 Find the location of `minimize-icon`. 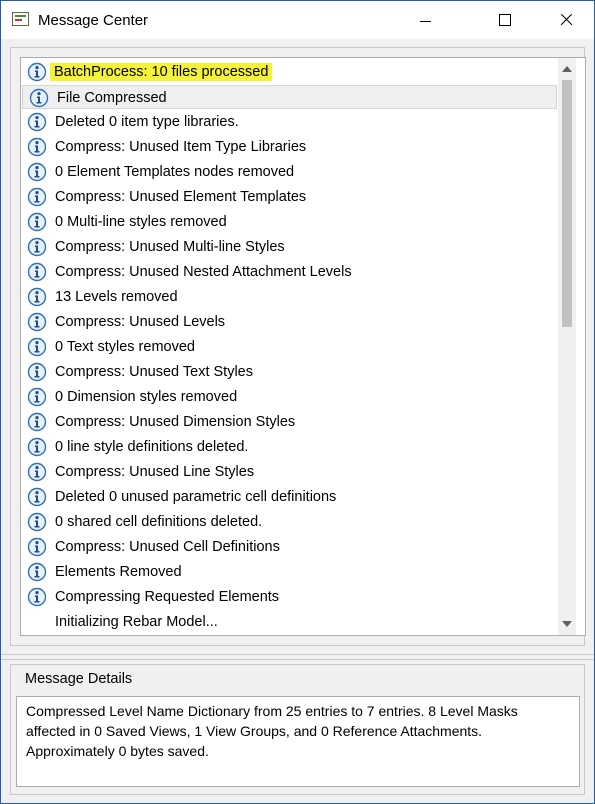

minimize-icon is located at coordinates (425, 21).